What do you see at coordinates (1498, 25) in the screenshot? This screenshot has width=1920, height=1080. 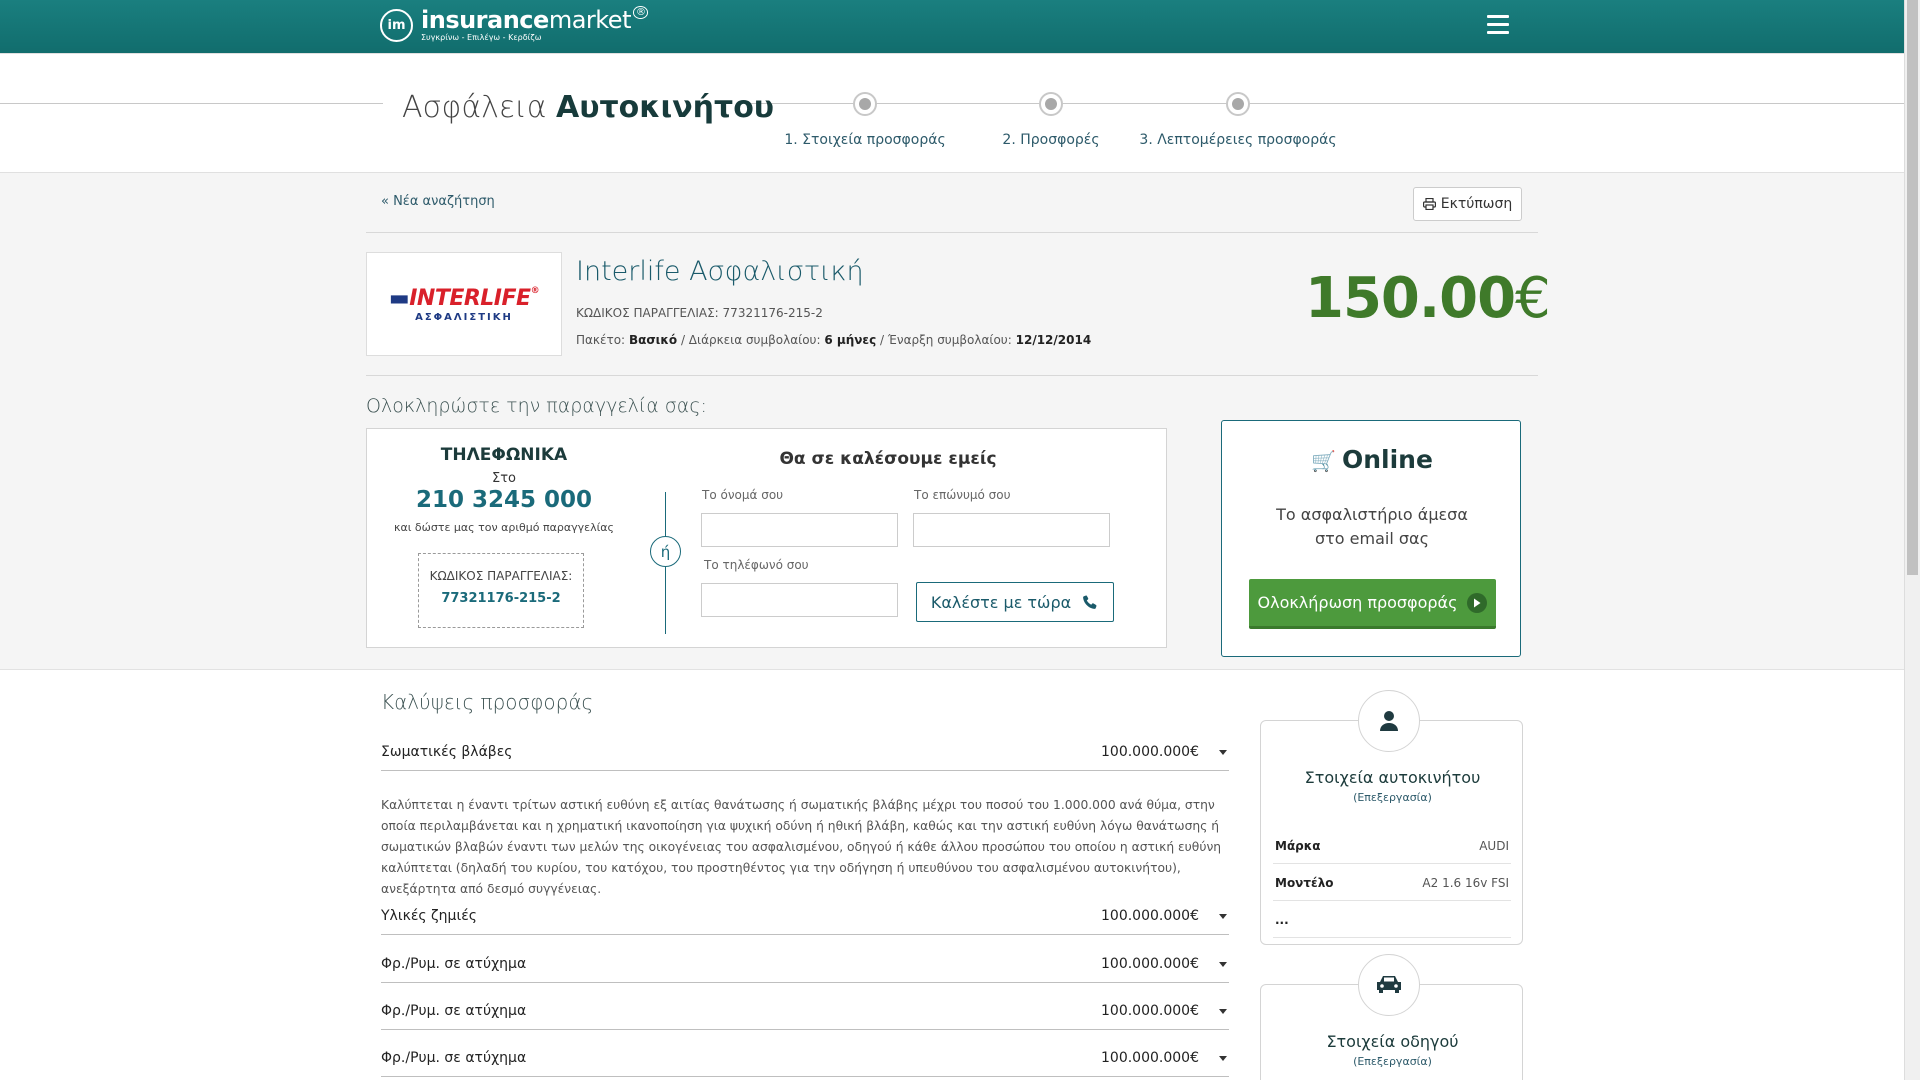 I see `hamburger-menu-icon` at bounding box center [1498, 25].